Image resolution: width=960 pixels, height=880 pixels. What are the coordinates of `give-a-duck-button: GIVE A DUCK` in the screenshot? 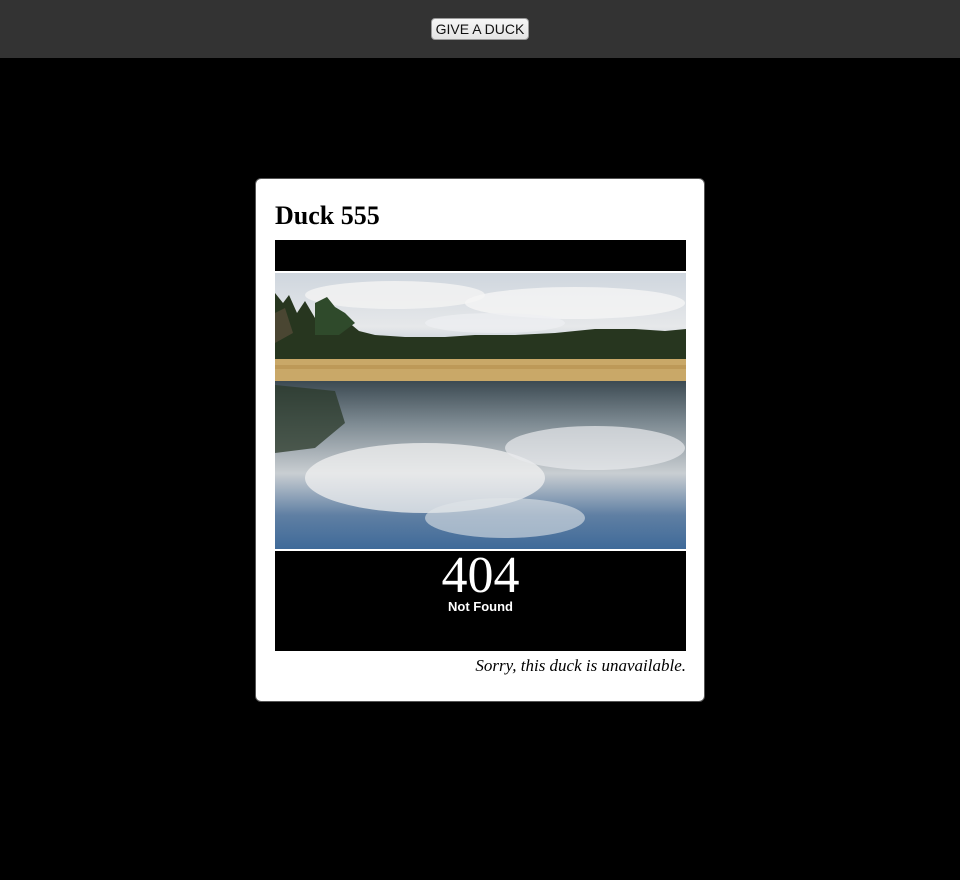 It's located at (480, 29).